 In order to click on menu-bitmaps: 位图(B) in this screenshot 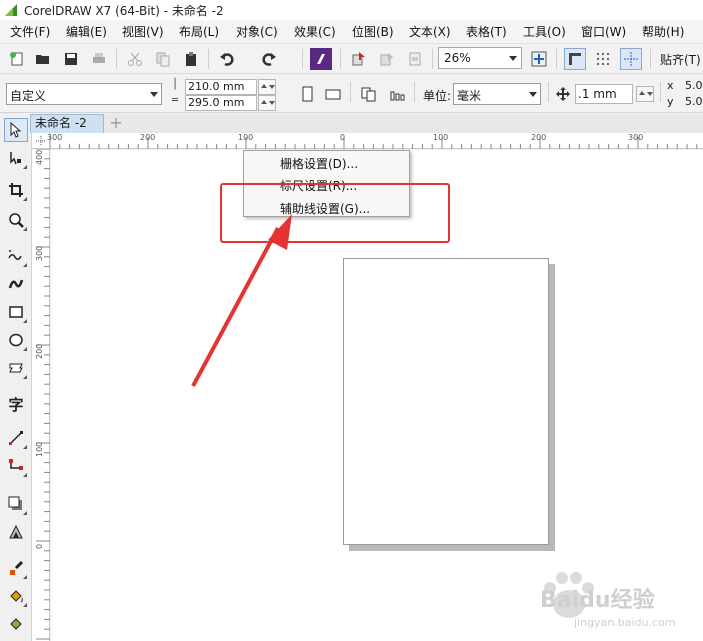, I will do `click(373, 31)`.